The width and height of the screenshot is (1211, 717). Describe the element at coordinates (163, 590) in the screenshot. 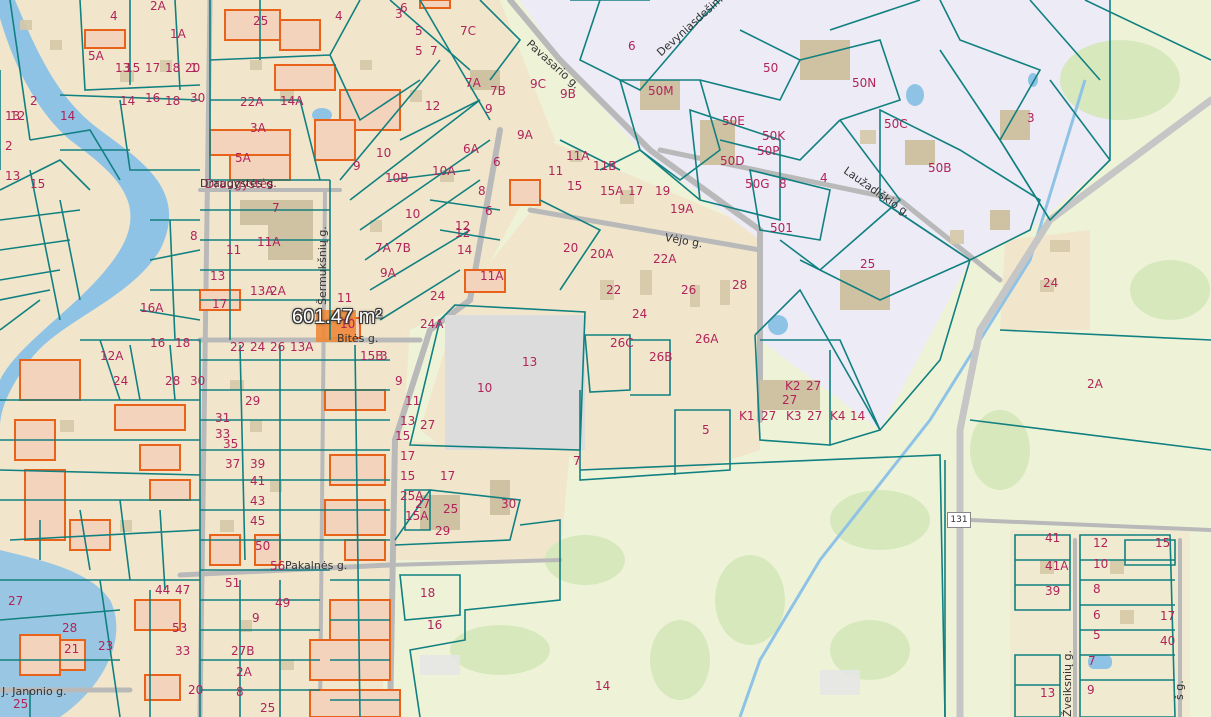

I see `parcel-number-label: 44` at that location.